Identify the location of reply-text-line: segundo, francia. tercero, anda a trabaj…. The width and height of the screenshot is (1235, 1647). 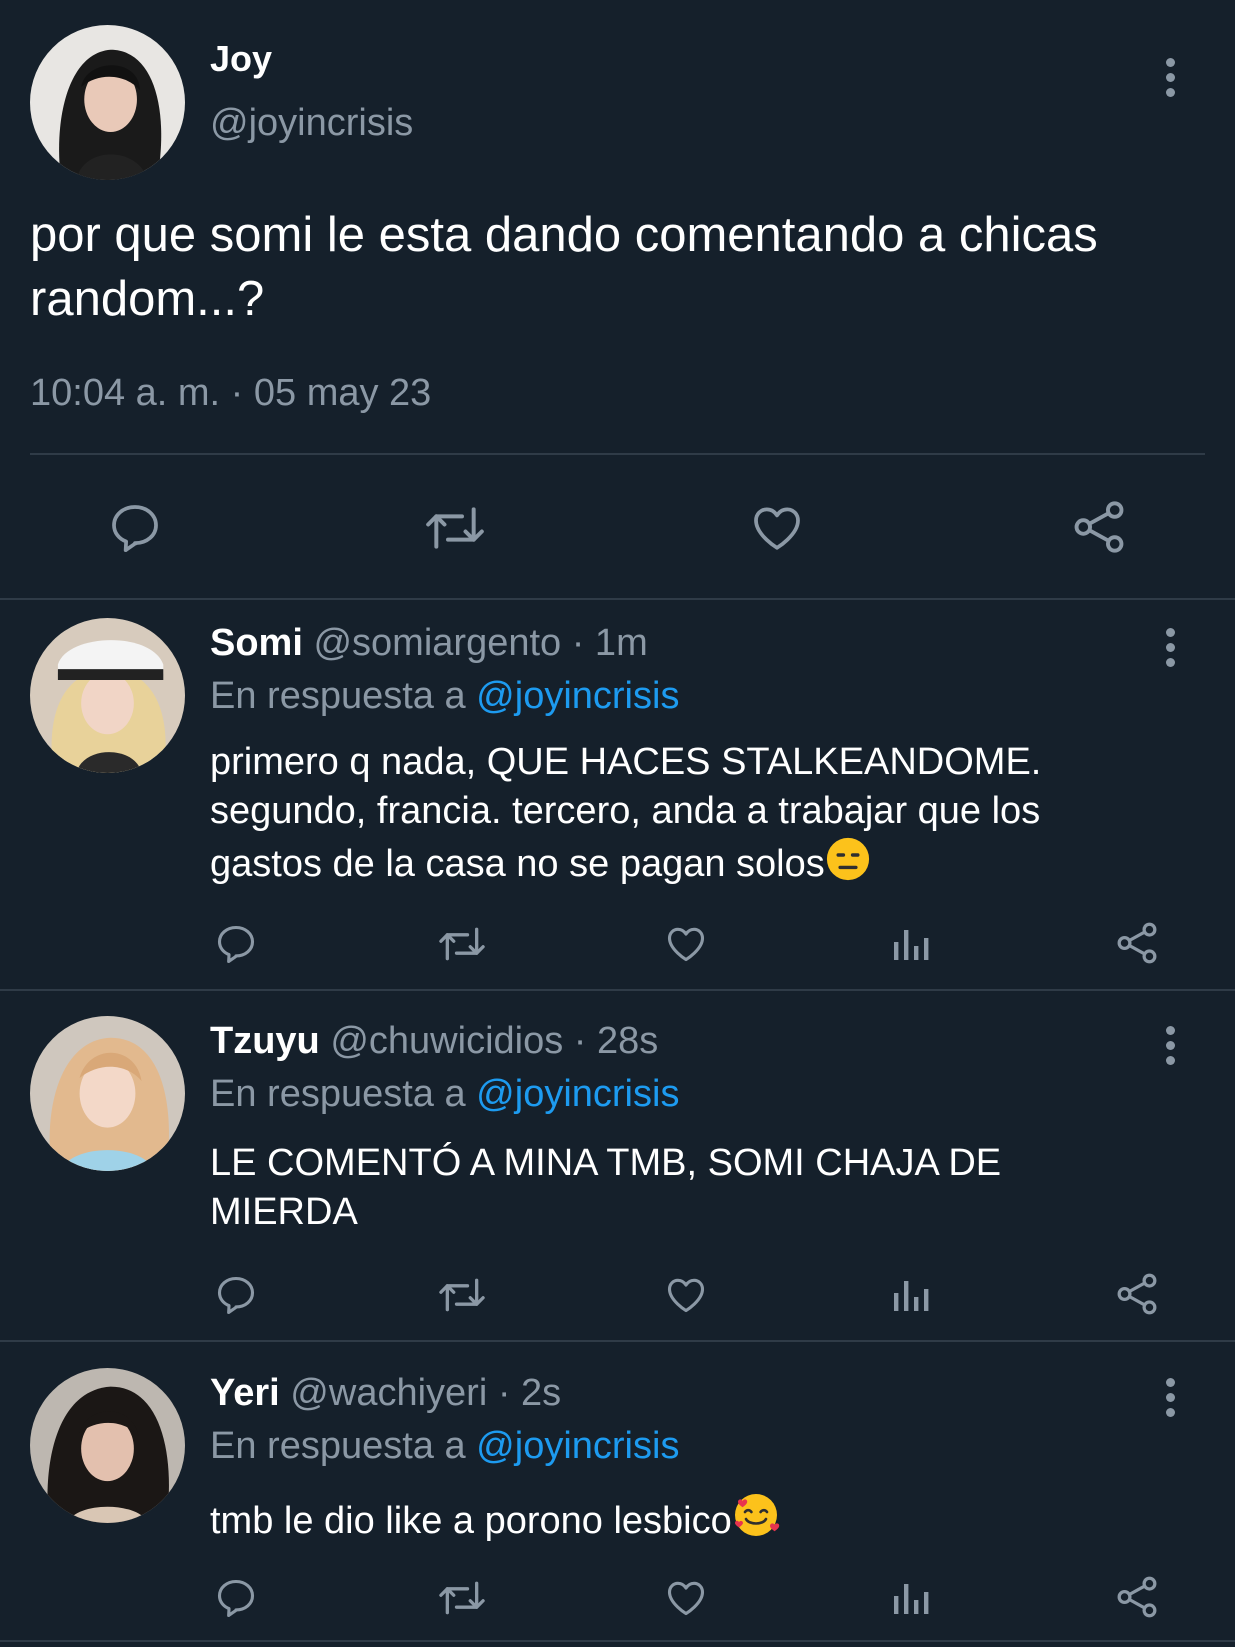
(625, 811).